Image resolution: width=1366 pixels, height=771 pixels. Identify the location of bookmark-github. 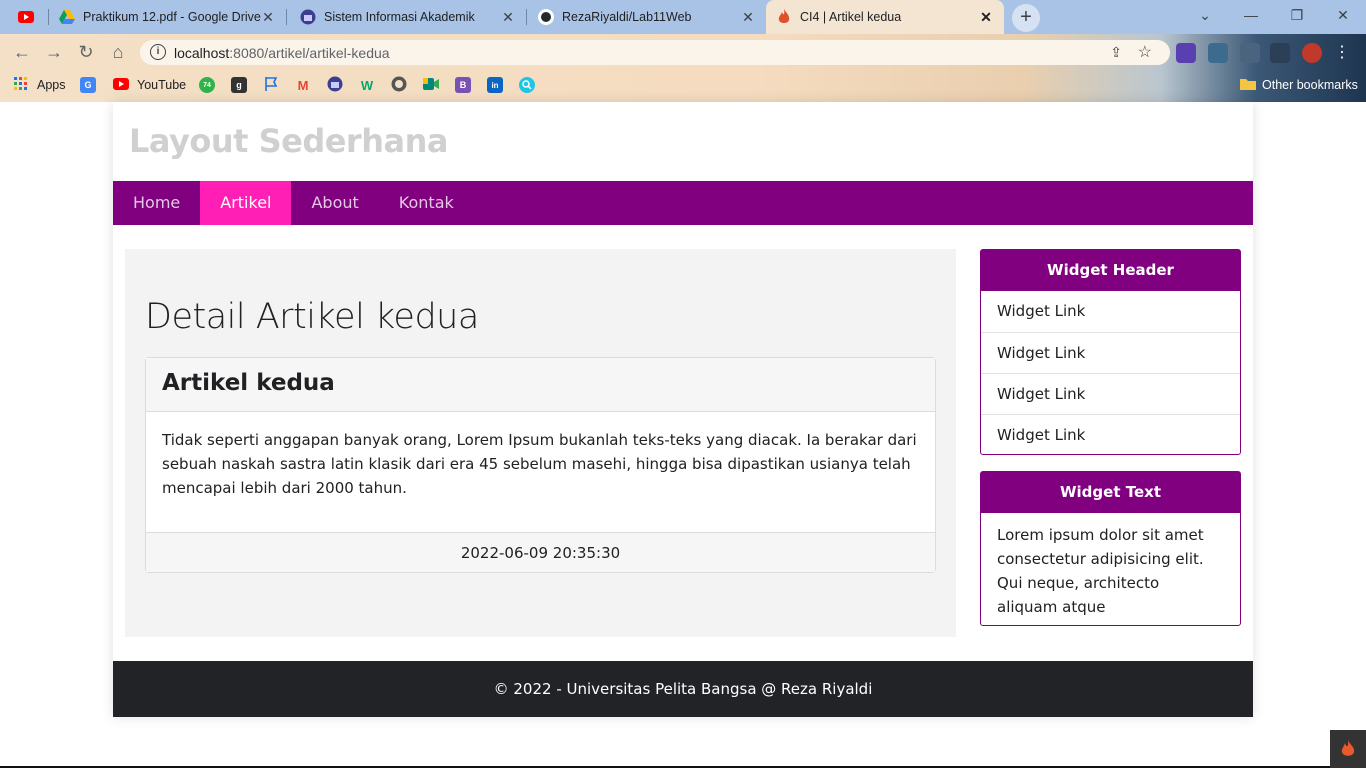
(399, 85).